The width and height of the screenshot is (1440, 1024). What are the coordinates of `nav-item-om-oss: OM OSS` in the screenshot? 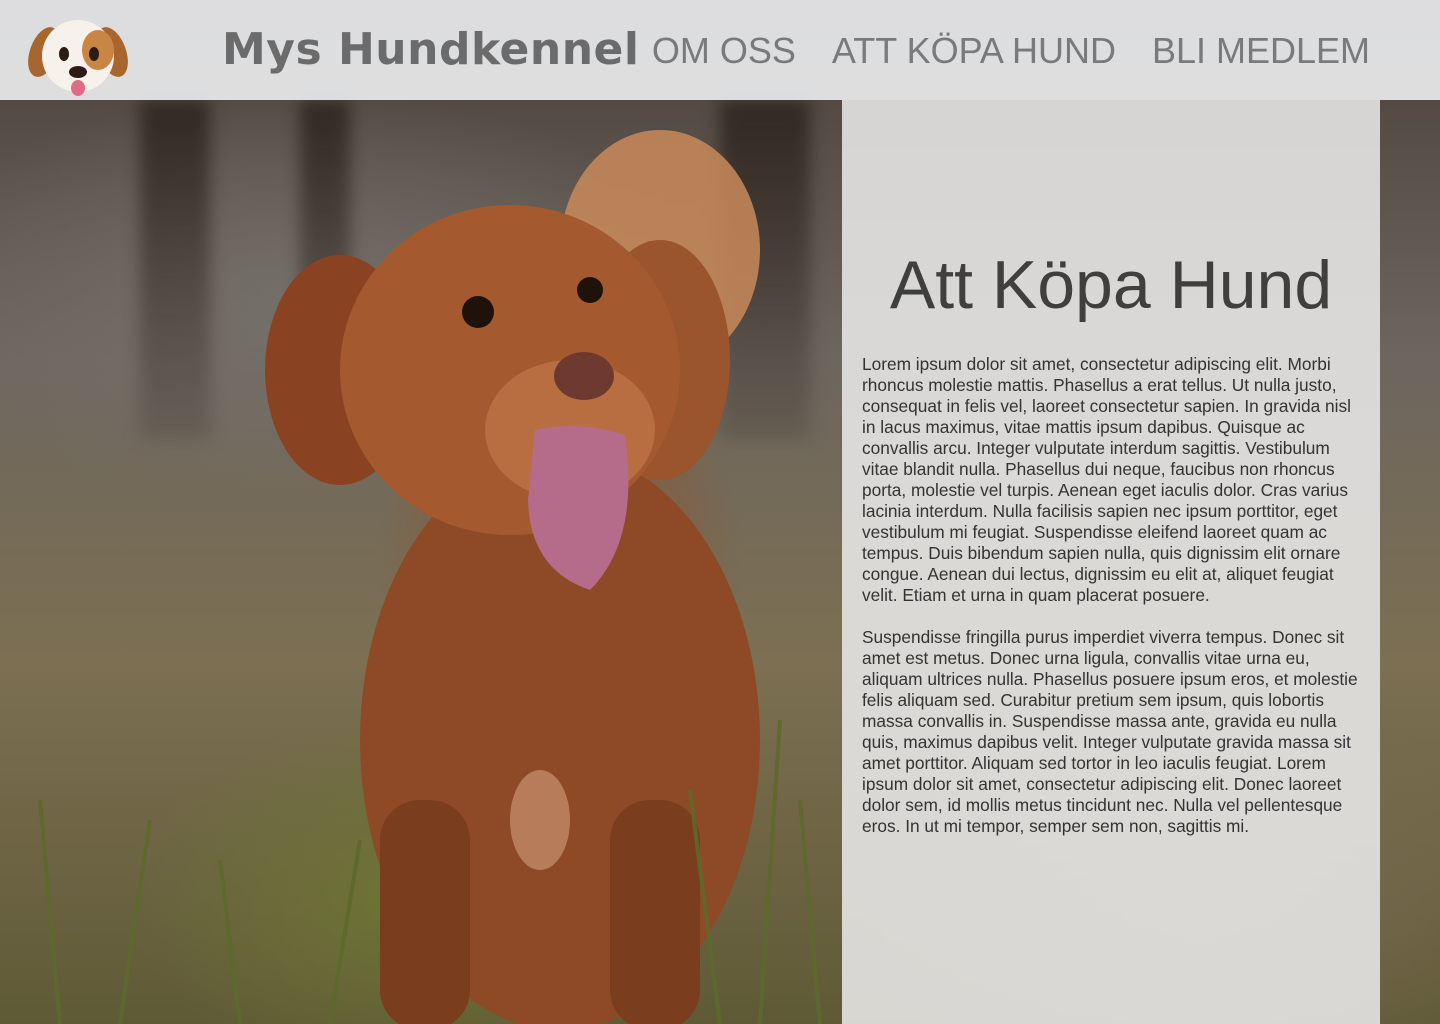 It's located at (724, 51).